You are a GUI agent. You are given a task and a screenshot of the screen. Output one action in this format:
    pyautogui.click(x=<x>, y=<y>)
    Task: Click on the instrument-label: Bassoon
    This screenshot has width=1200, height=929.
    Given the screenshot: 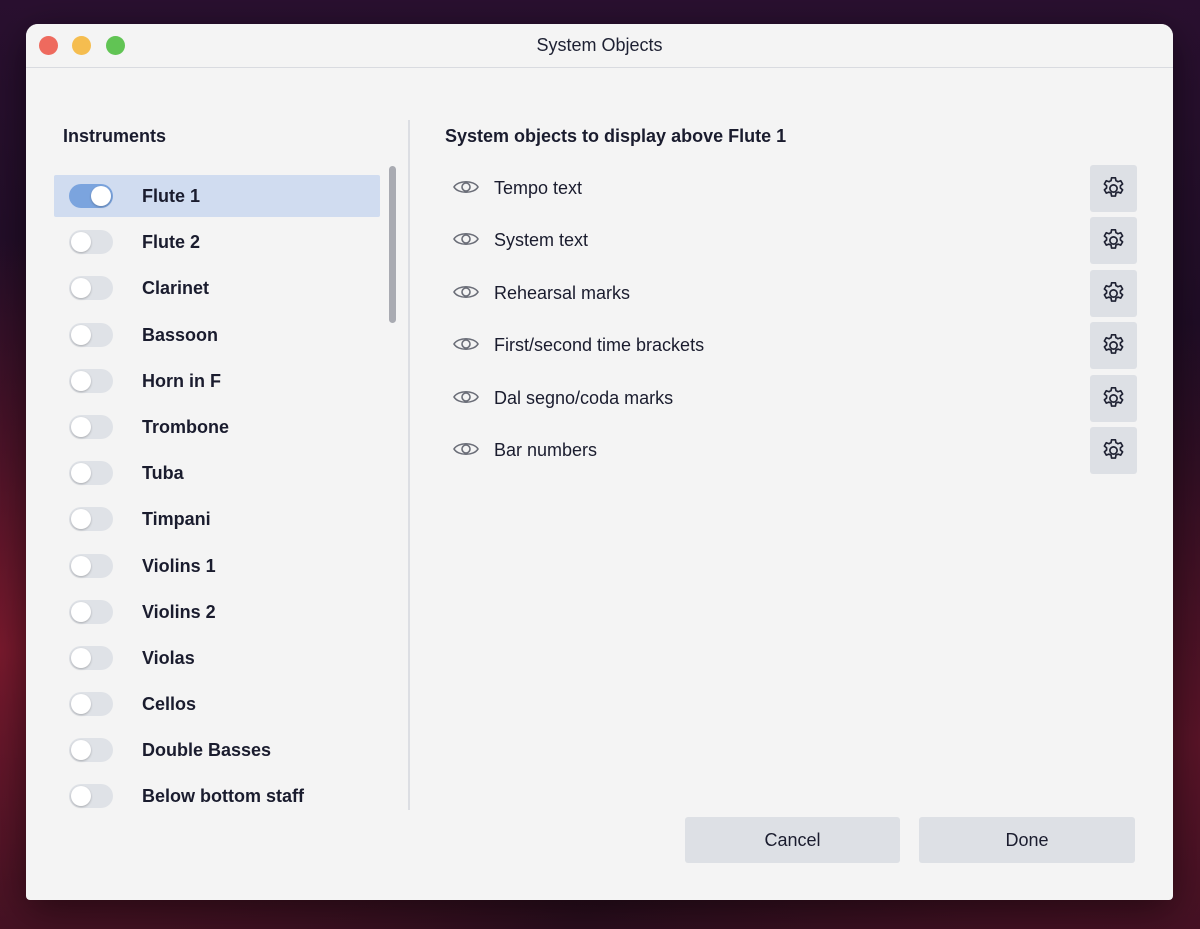 What is the action you would take?
    pyautogui.click(x=180, y=334)
    